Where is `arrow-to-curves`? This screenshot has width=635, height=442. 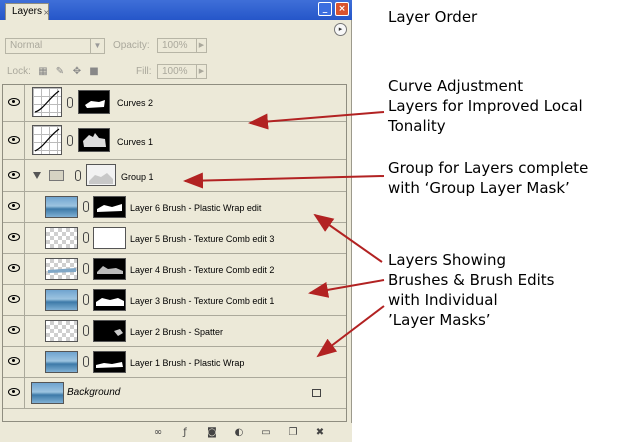 arrow-to-curves is located at coordinates (316, 120).